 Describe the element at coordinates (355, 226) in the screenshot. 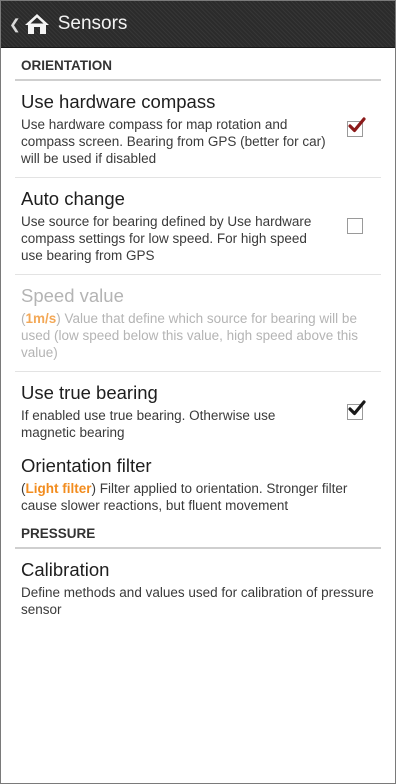

I see `auto-change-checkbox` at that location.